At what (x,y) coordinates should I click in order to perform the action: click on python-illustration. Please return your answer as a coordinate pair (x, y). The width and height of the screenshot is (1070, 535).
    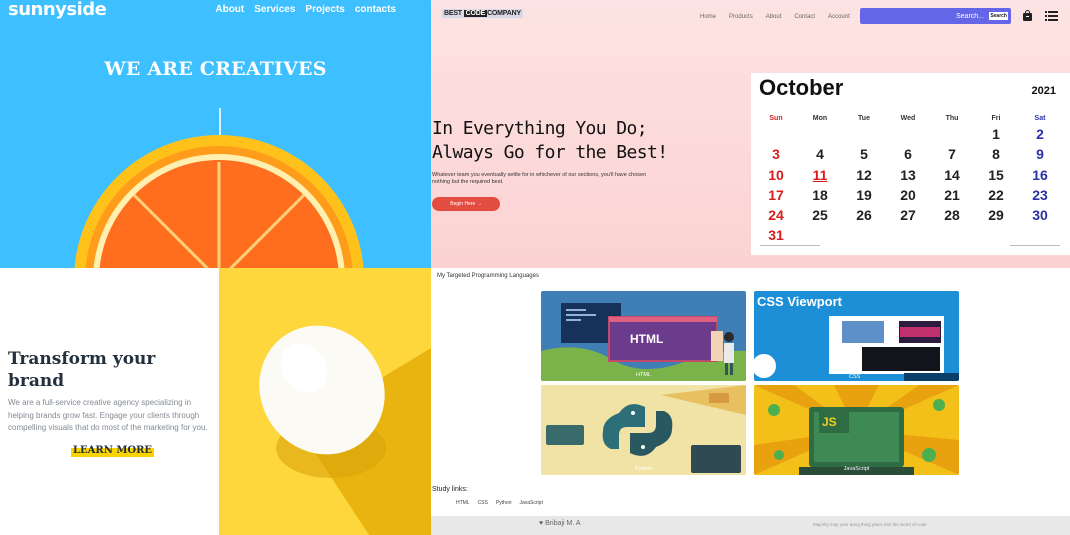
    Looking at the image, I should click on (643, 430).